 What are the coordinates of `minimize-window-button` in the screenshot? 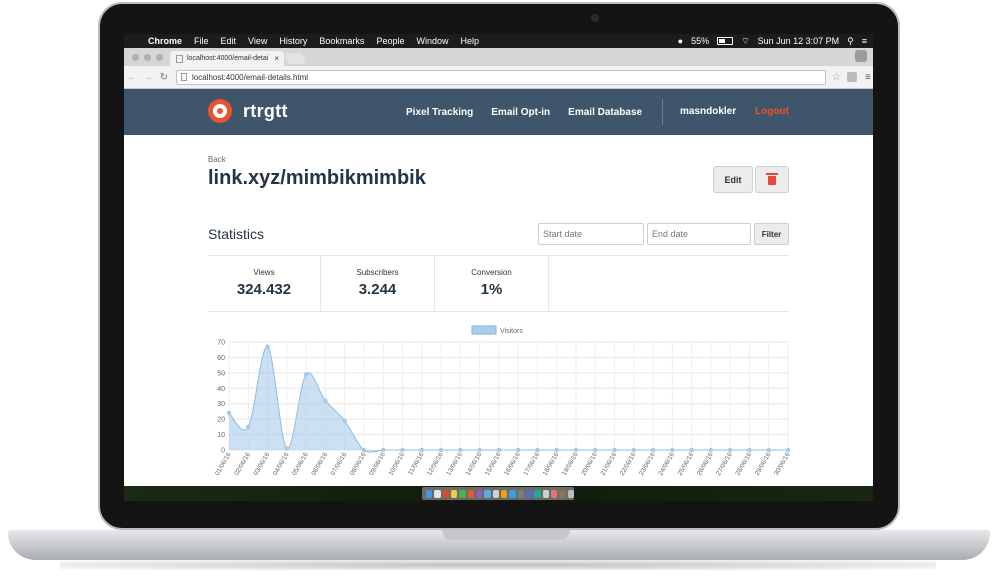 It's located at (147, 57).